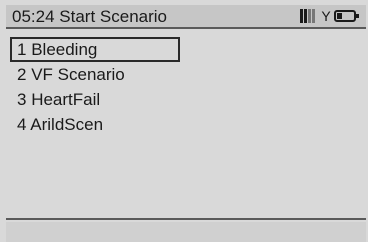 This screenshot has height=242, width=368. What do you see at coordinates (326, 16) in the screenshot?
I see `antenna-icon: Y` at bounding box center [326, 16].